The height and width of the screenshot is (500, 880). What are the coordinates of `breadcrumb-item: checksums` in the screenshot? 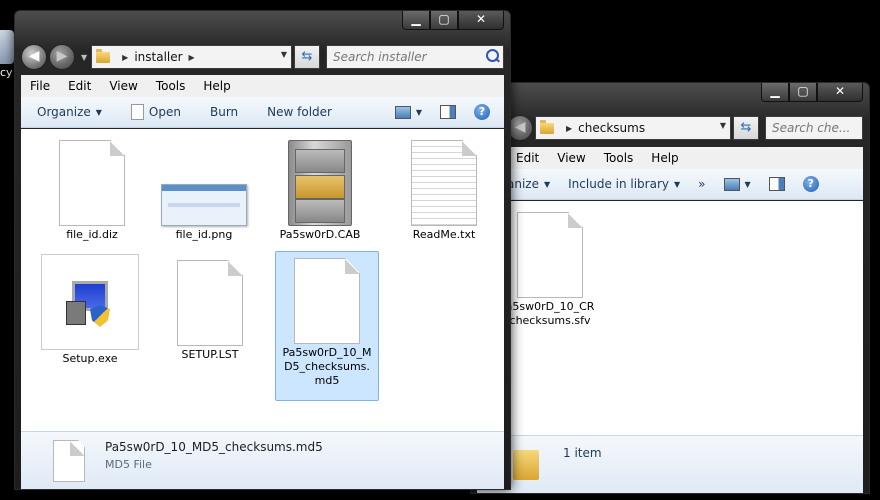 It's located at (611, 128).